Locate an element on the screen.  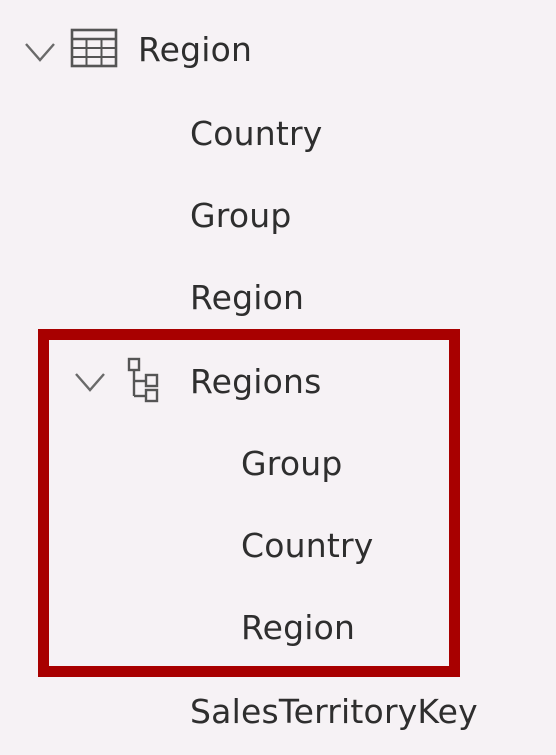
hierarchy-level-item: Region is located at coordinates (278, 628).